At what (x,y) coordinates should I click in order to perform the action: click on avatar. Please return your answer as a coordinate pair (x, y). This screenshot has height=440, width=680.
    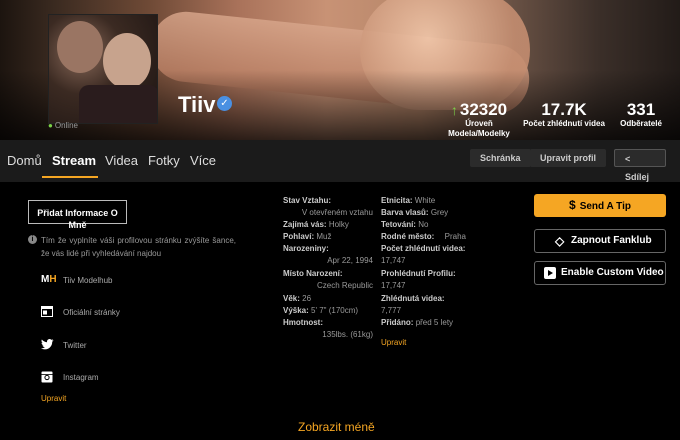
    Looking at the image, I should click on (103, 69).